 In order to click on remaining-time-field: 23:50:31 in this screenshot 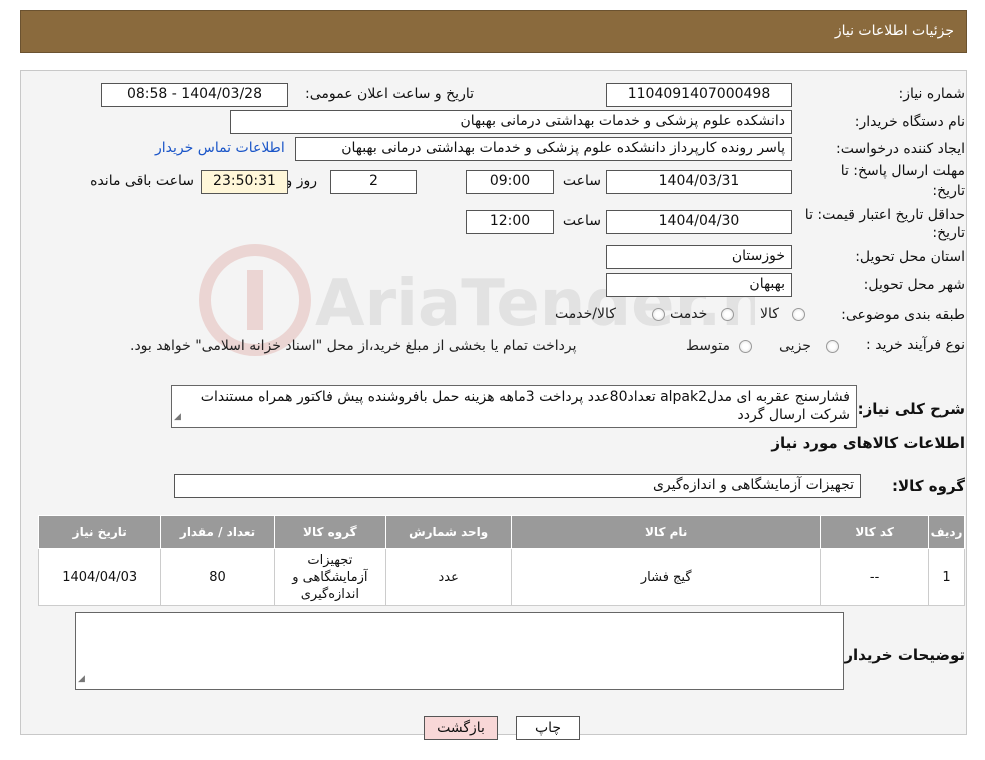, I will do `click(244, 182)`.